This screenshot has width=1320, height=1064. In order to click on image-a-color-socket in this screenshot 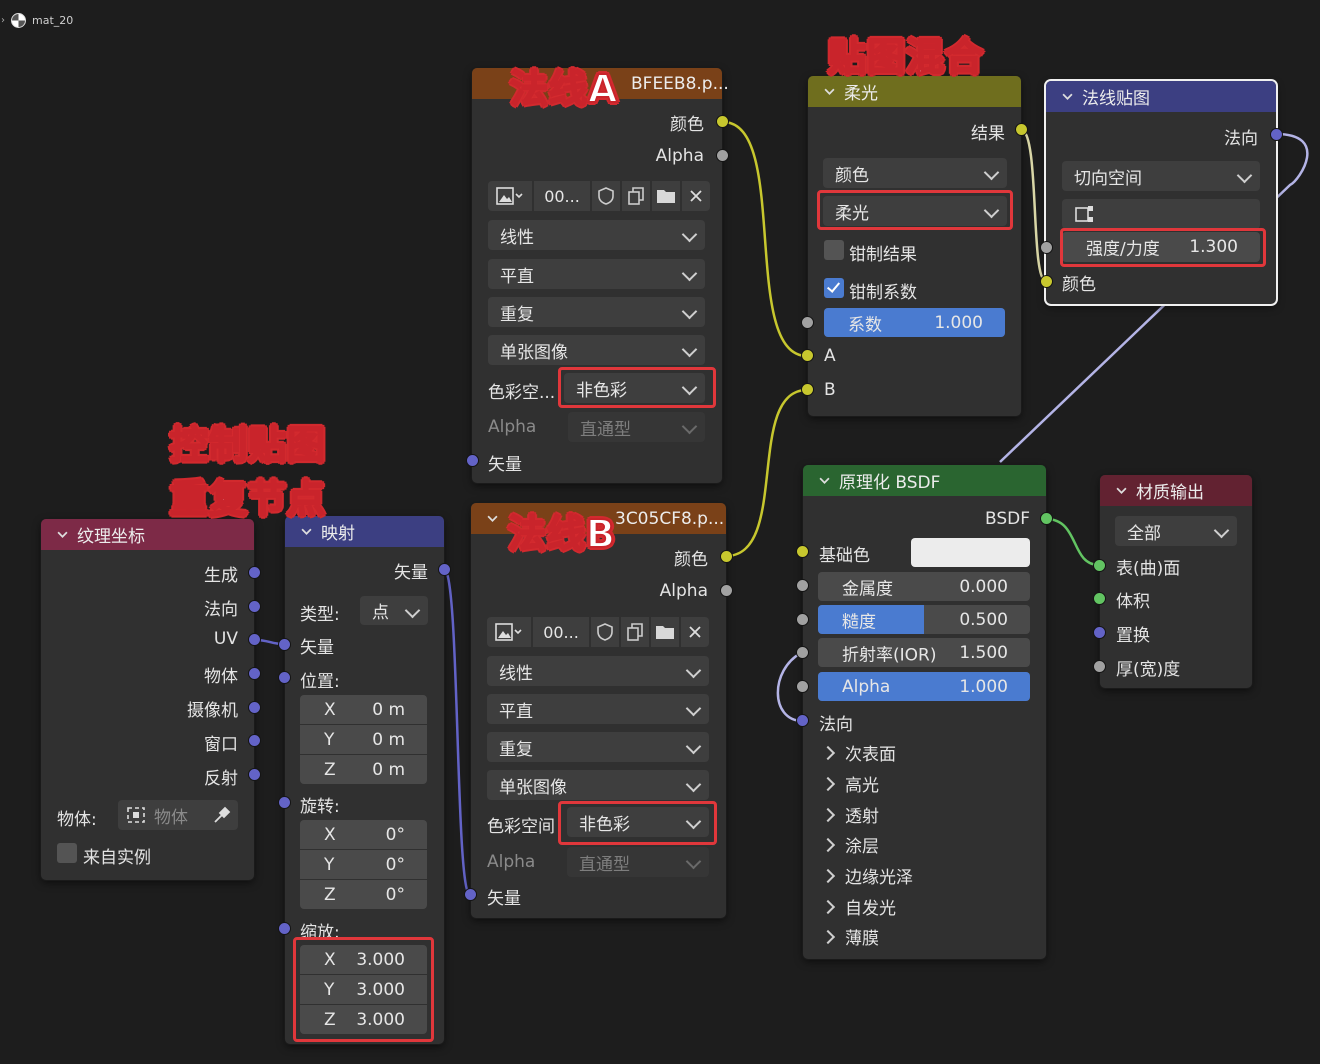, I will do `click(722, 121)`.